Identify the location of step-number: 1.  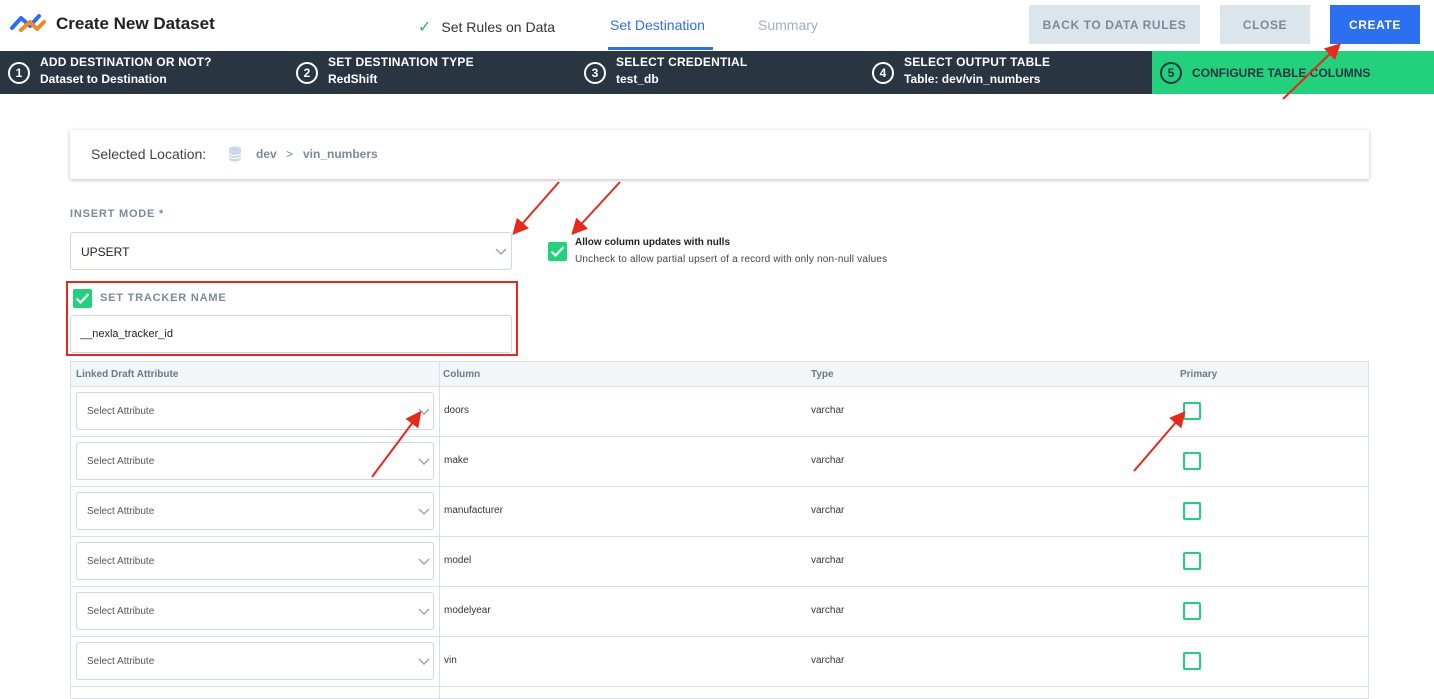
(19, 73).